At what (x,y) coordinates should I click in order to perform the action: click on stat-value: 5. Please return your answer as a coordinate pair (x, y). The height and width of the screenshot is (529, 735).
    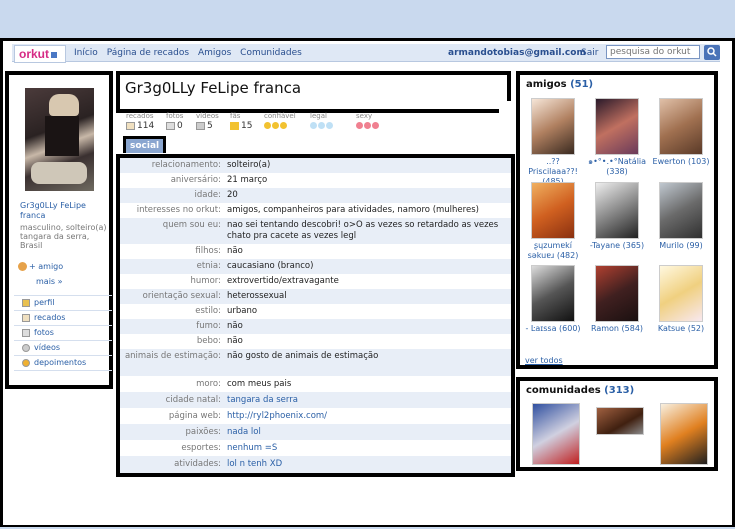
    Looking at the image, I should click on (210, 126).